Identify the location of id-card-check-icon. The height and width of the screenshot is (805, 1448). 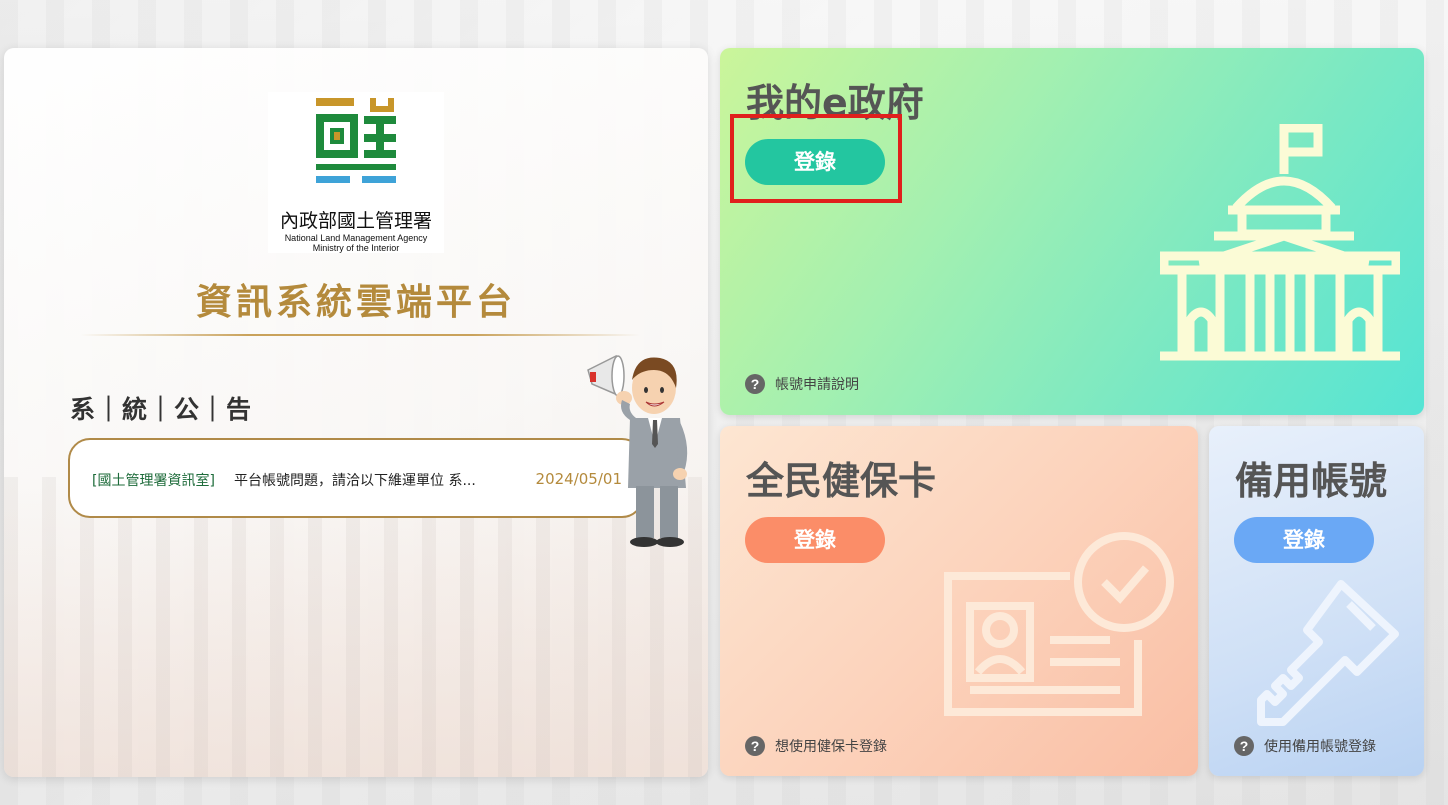
(1059, 624).